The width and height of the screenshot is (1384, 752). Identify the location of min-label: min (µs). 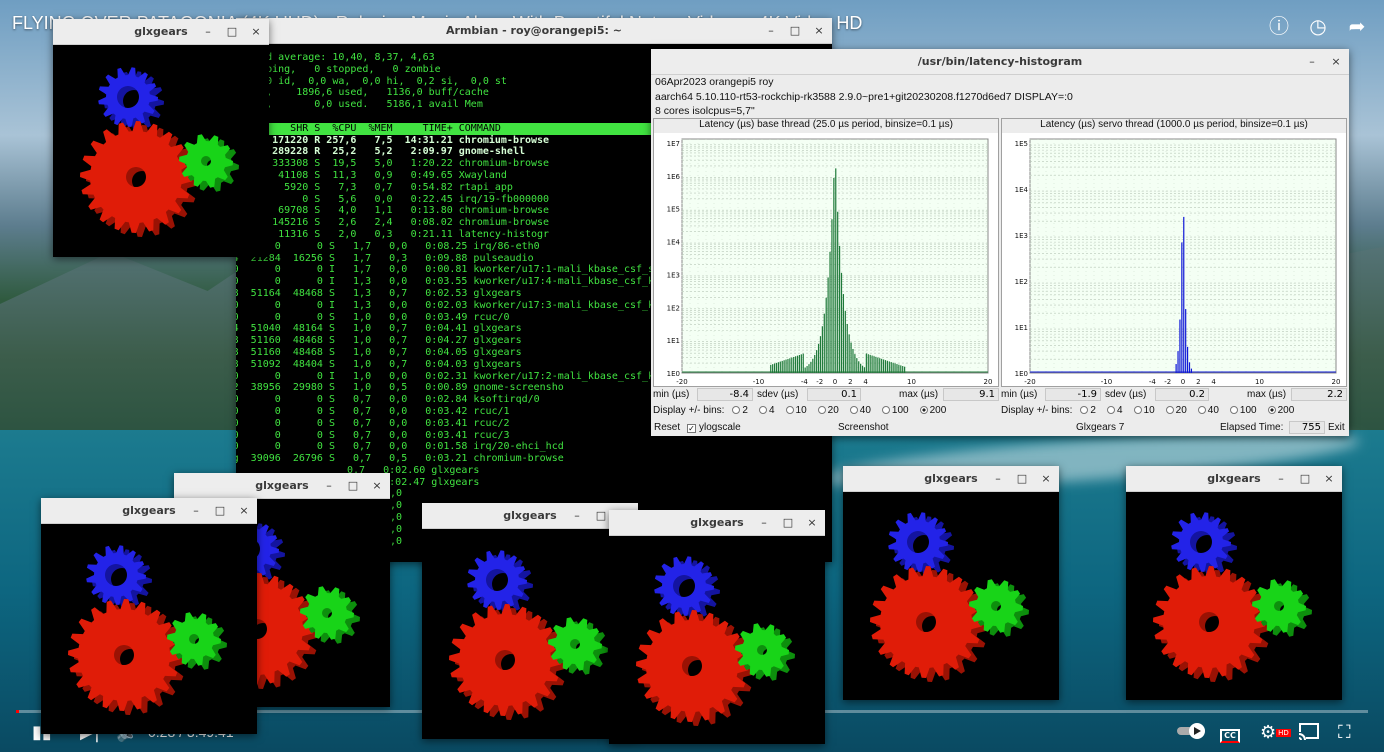
(1019, 394).